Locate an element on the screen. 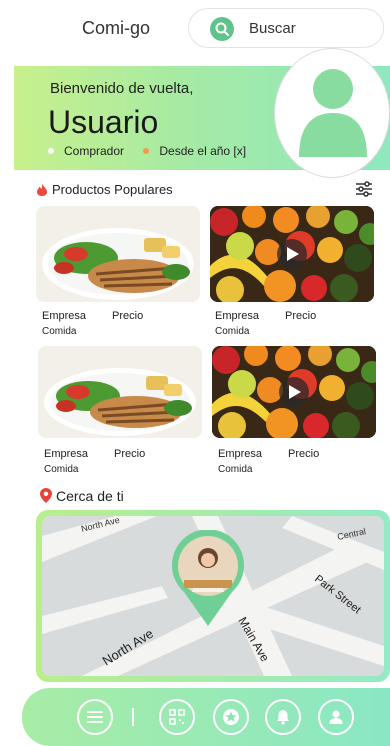  bottom-navigation is located at coordinates (206, 717).